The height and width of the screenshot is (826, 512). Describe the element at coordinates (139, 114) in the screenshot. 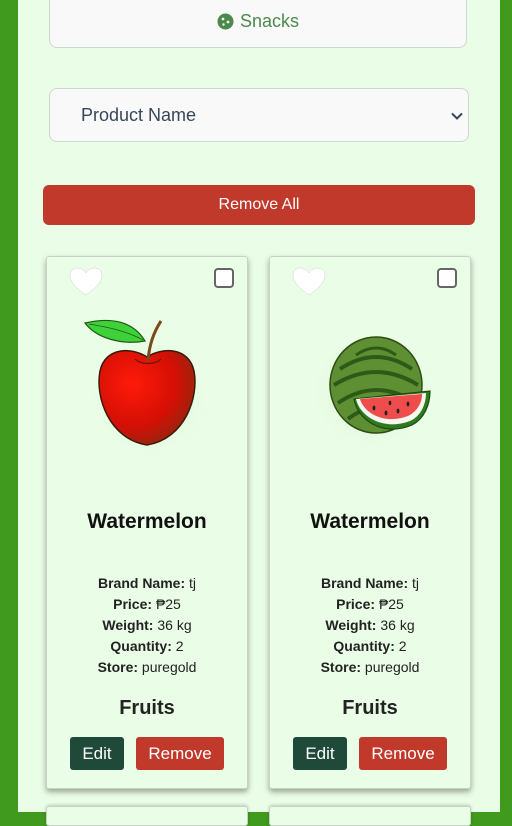

I see `sort-select-value: Product Name` at that location.